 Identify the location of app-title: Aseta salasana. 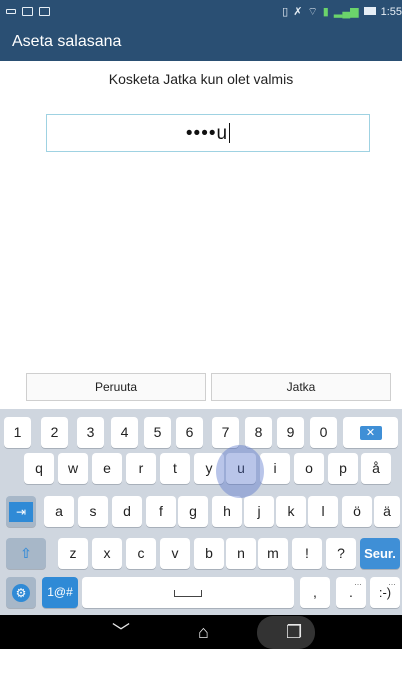
(67, 41).